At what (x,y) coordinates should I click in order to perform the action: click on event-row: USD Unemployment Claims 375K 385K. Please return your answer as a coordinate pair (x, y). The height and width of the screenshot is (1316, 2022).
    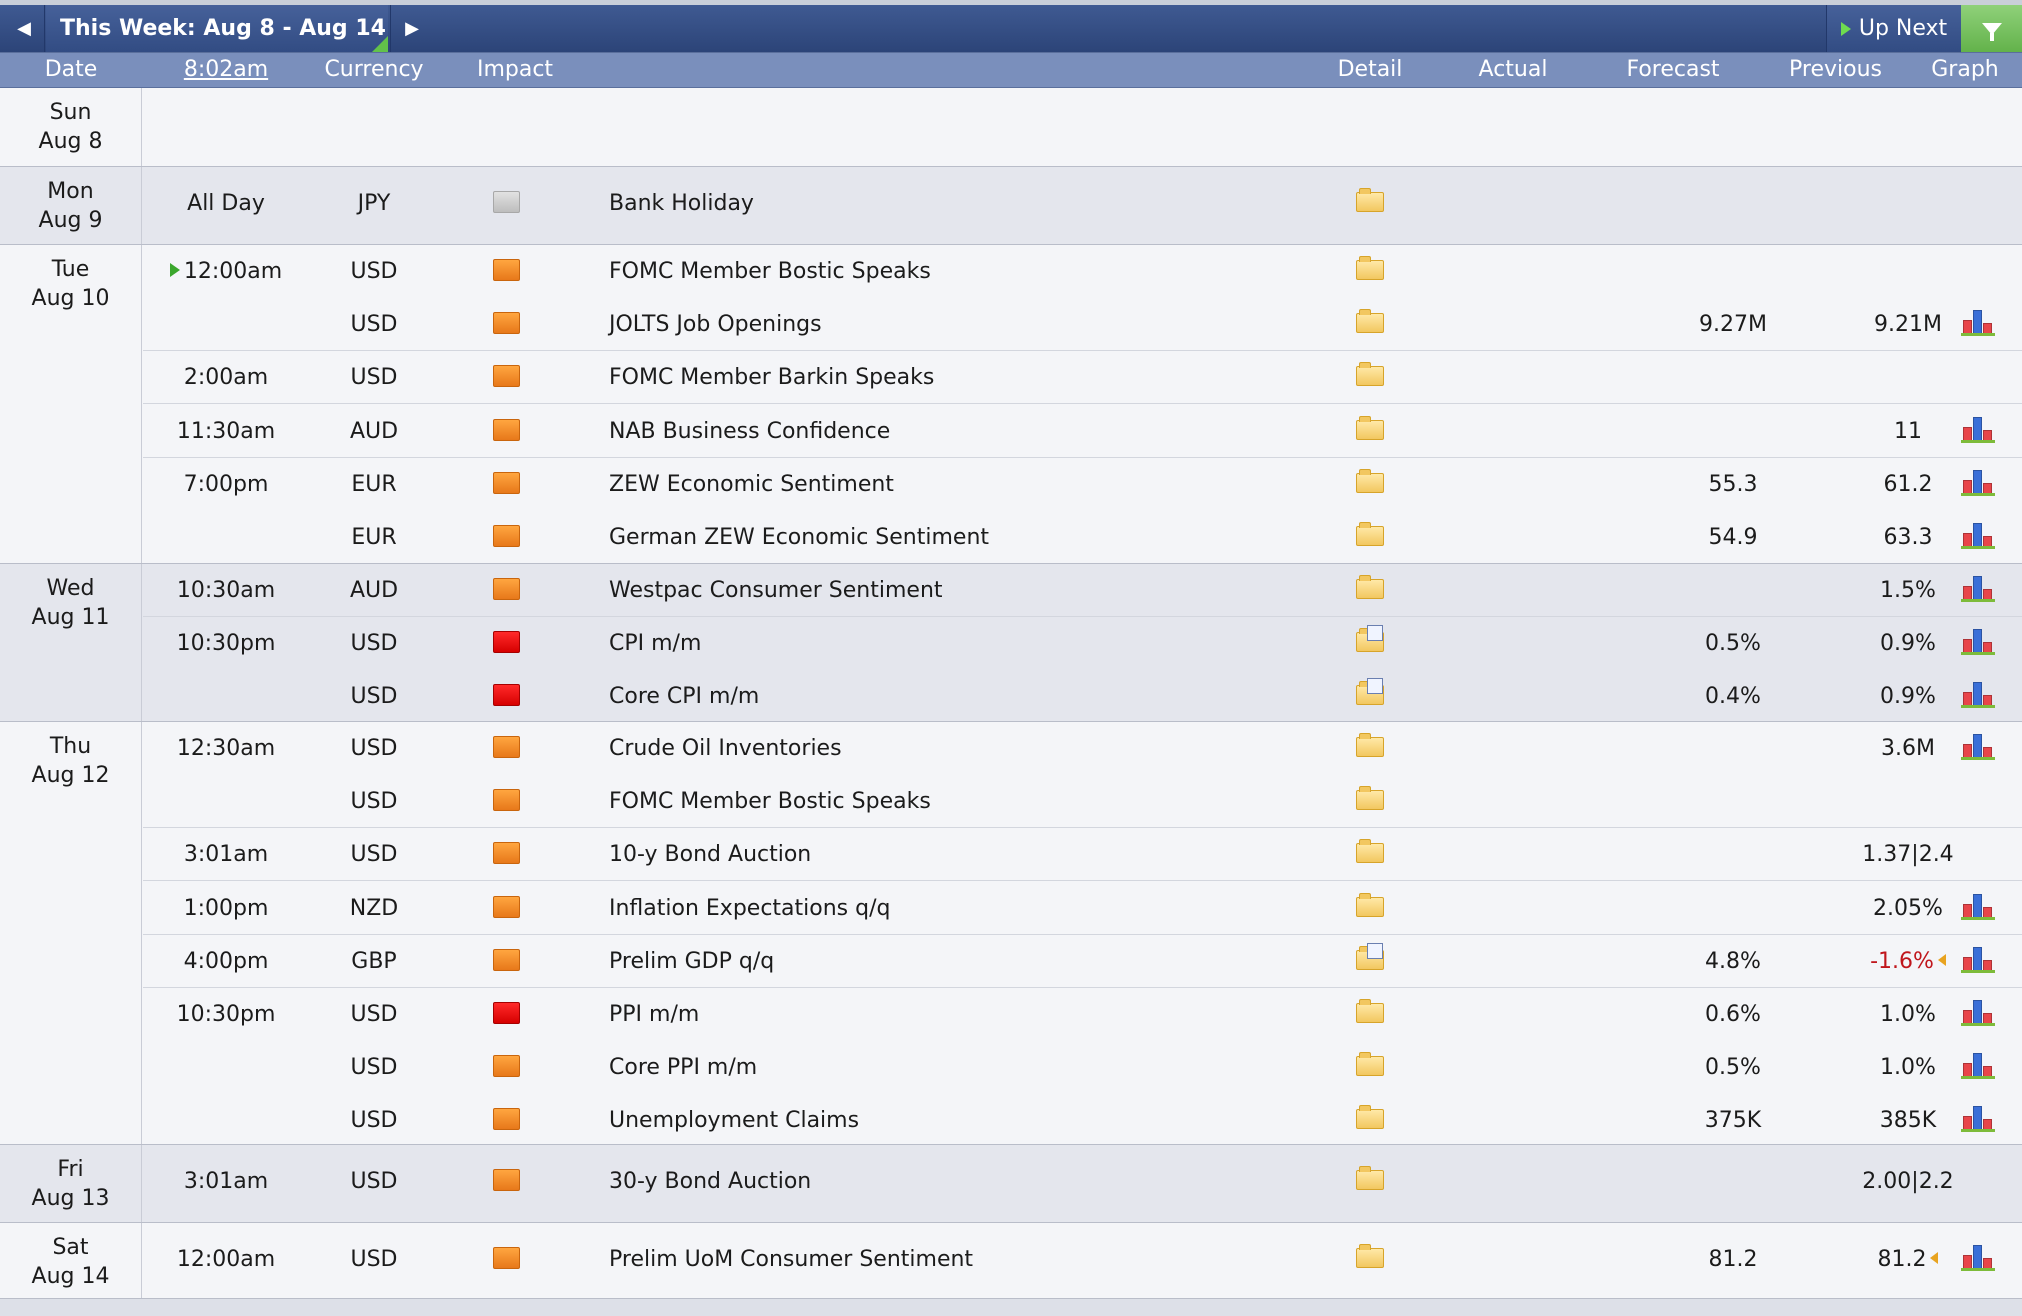
    Looking at the image, I should click on (1082, 1120).